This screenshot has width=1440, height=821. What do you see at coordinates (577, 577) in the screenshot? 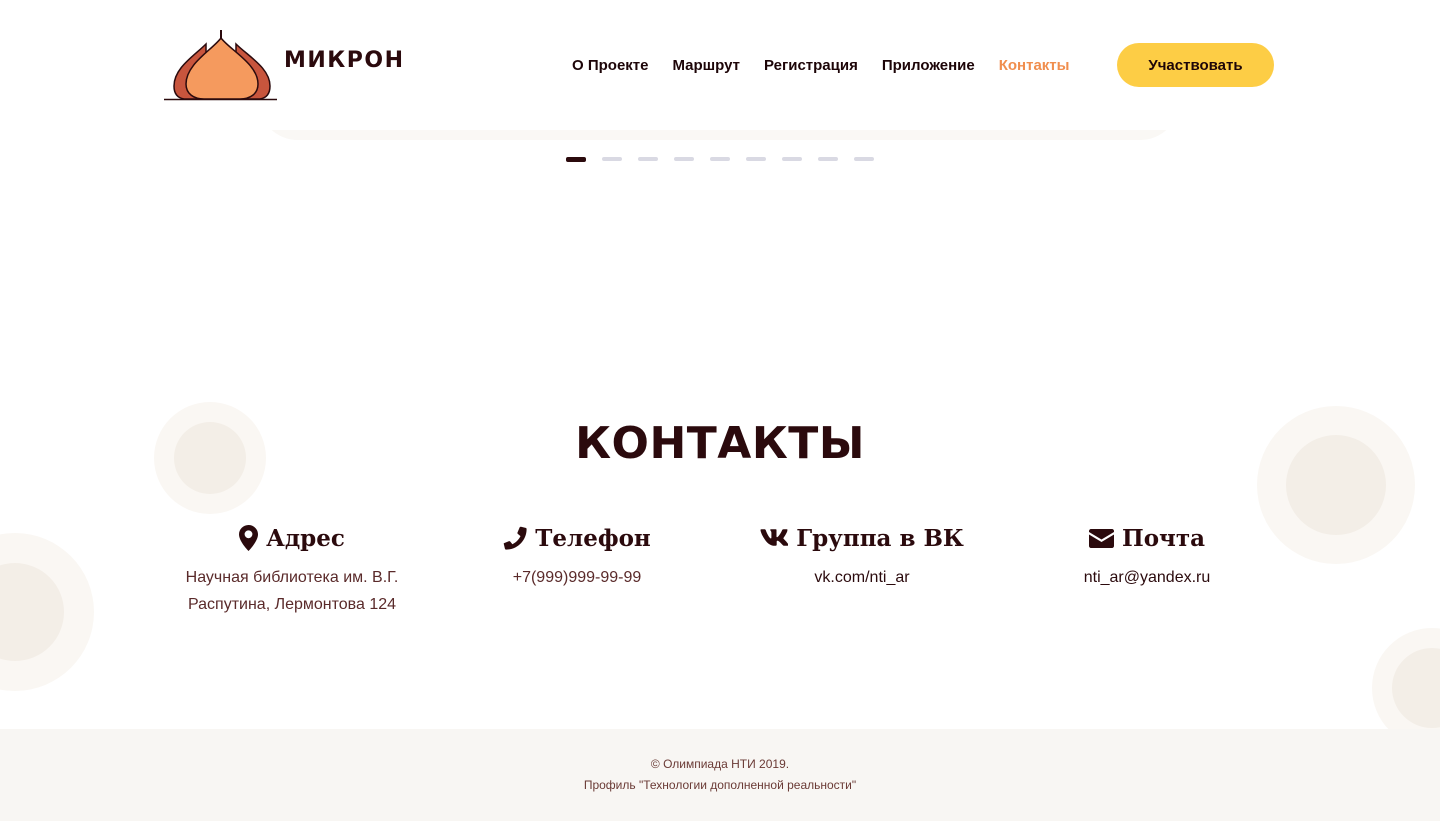
I see `phone-number-link: +7(999)999-99-99` at bounding box center [577, 577].